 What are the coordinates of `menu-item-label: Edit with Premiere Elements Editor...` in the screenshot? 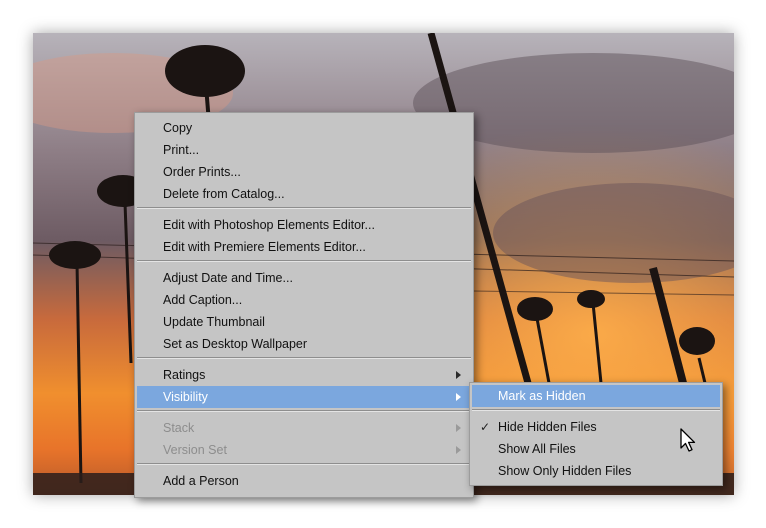 It's located at (264, 247).